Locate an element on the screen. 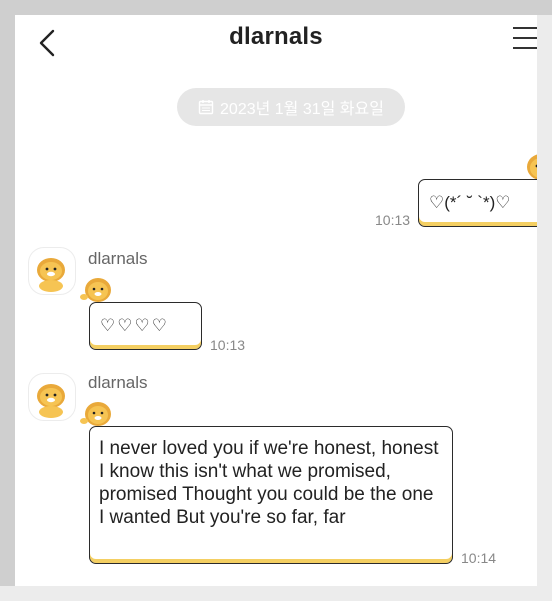  outgoing-message-bubble: ♡(*´ ˘ `*)♡ is located at coordinates (477, 203).